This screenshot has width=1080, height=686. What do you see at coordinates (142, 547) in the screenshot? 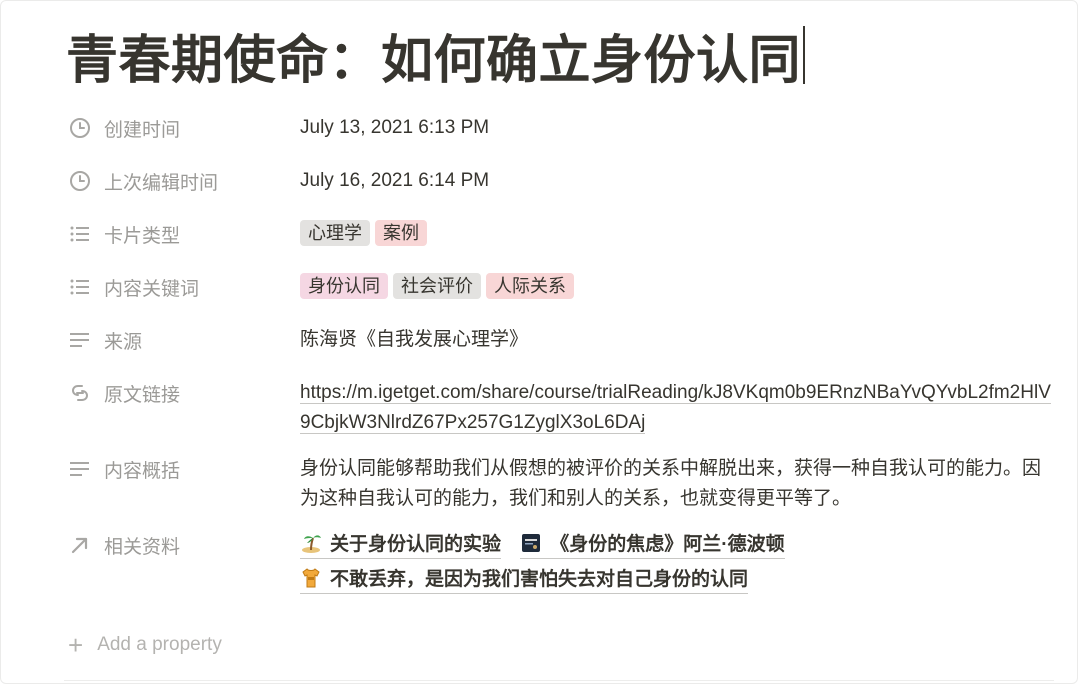
I see `property-label-text: 相关资料` at bounding box center [142, 547].